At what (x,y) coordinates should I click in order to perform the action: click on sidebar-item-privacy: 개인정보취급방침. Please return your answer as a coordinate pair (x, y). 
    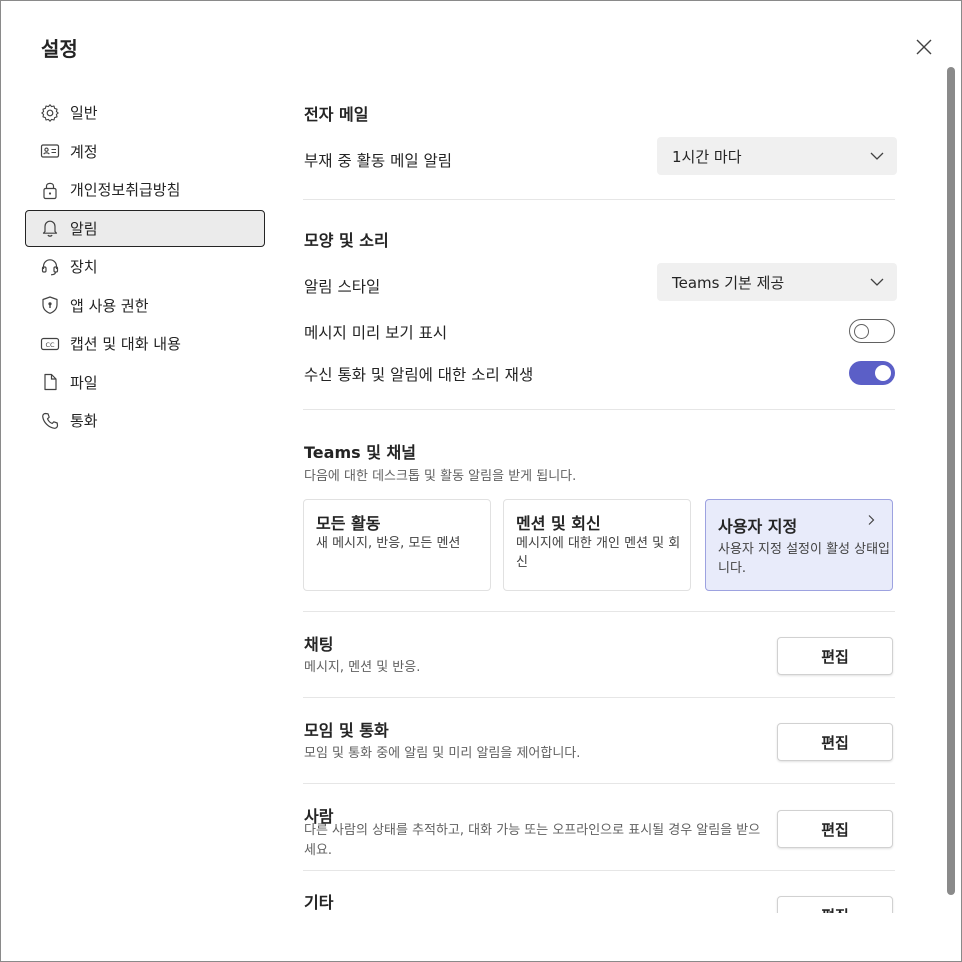
    Looking at the image, I should click on (145, 189).